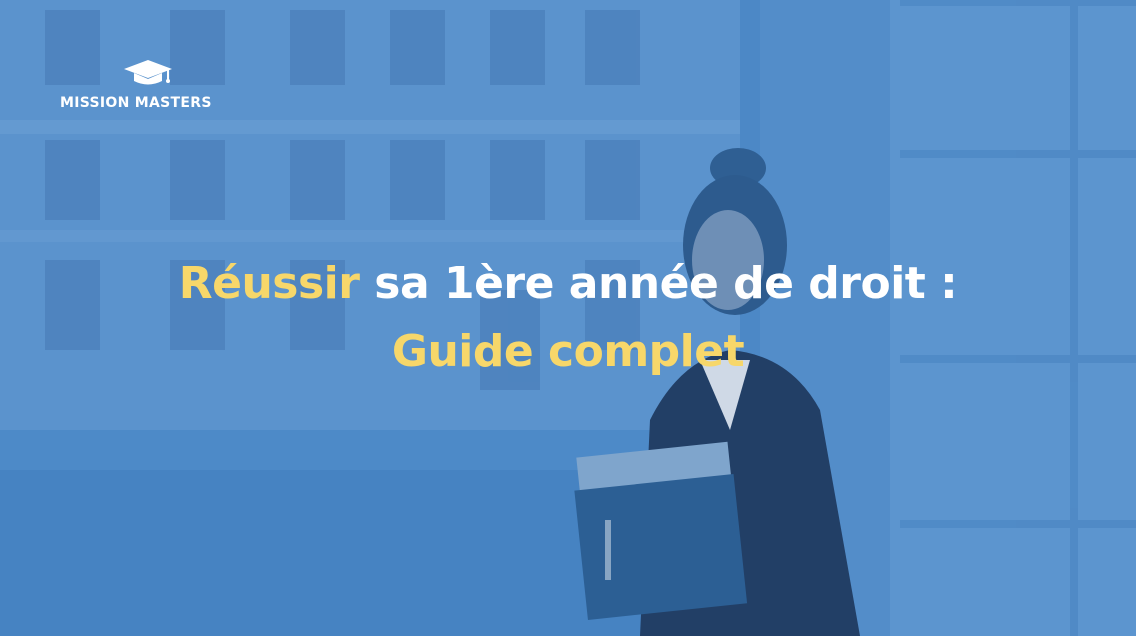  What do you see at coordinates (148, 72) in the screenshot?
I see `graduation-cap-icon` at bounding box center [148, 72].